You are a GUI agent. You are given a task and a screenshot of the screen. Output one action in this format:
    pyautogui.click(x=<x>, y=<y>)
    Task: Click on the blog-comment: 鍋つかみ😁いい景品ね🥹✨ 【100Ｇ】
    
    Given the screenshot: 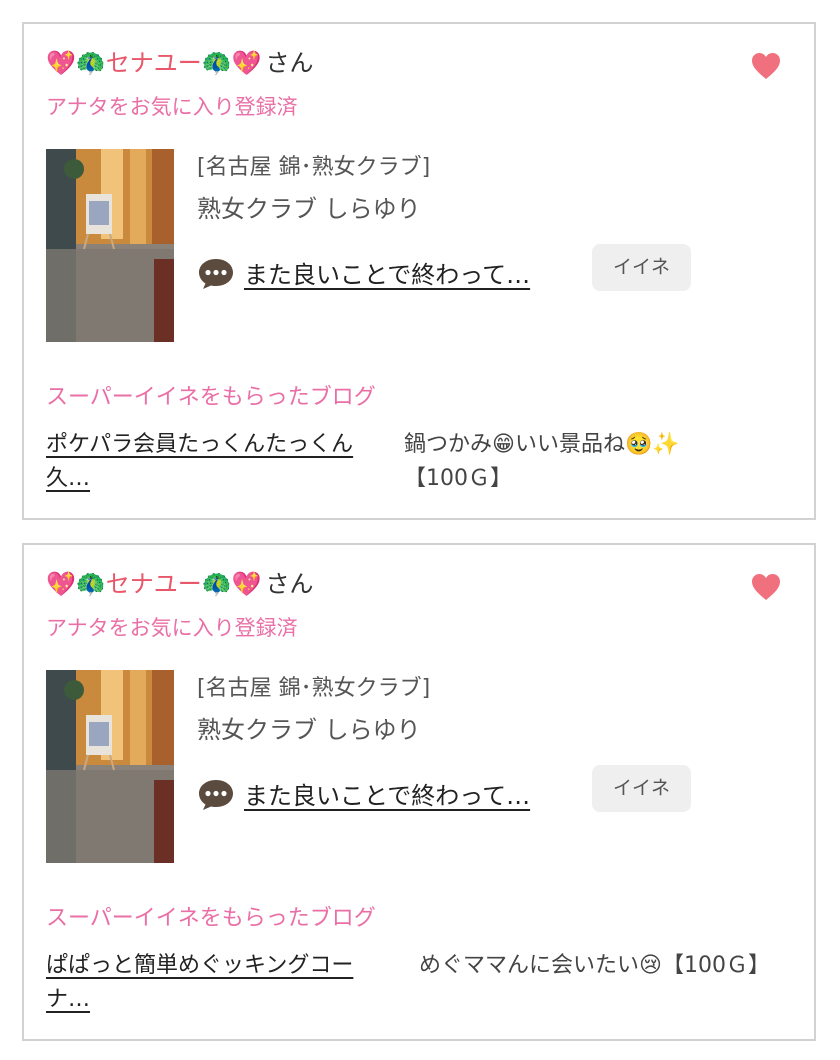 What is the action you would take?
    pyautogui.click(x=574, y=462)
    